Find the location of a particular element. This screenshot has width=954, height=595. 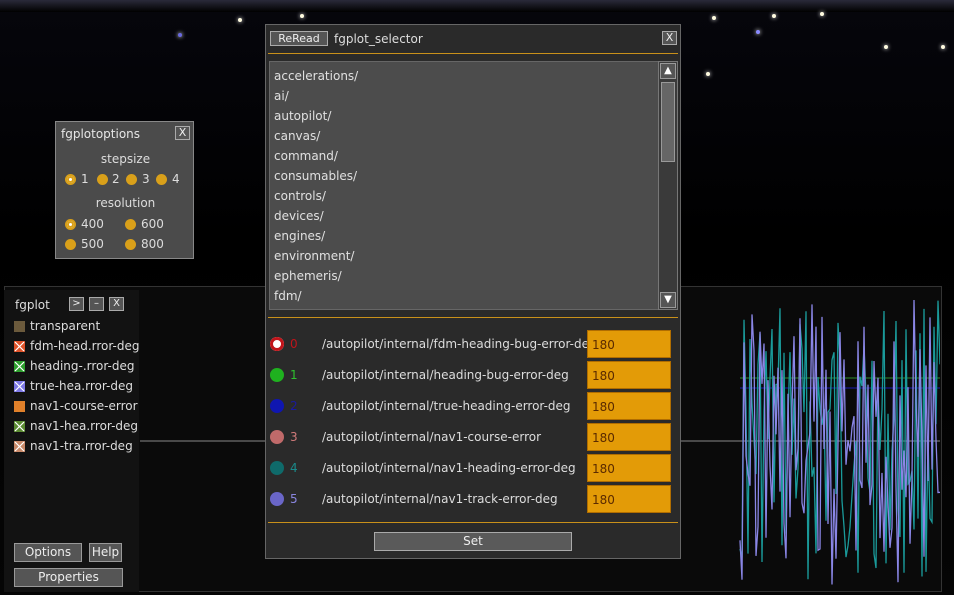

options-button: Options is located at coordinates (48, 552).